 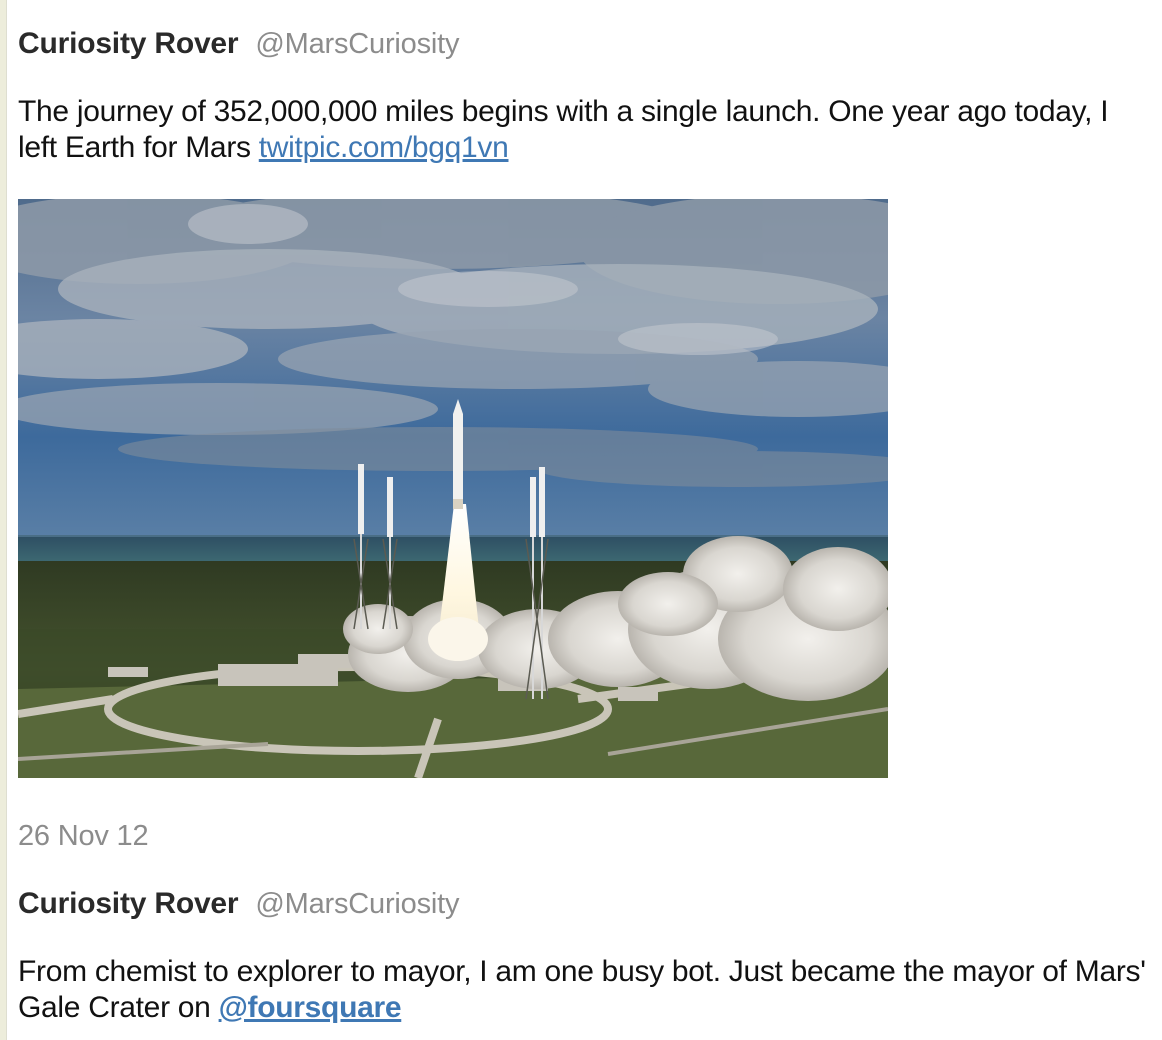 I want to click on left-edge-border, so click(x=3, y=520).